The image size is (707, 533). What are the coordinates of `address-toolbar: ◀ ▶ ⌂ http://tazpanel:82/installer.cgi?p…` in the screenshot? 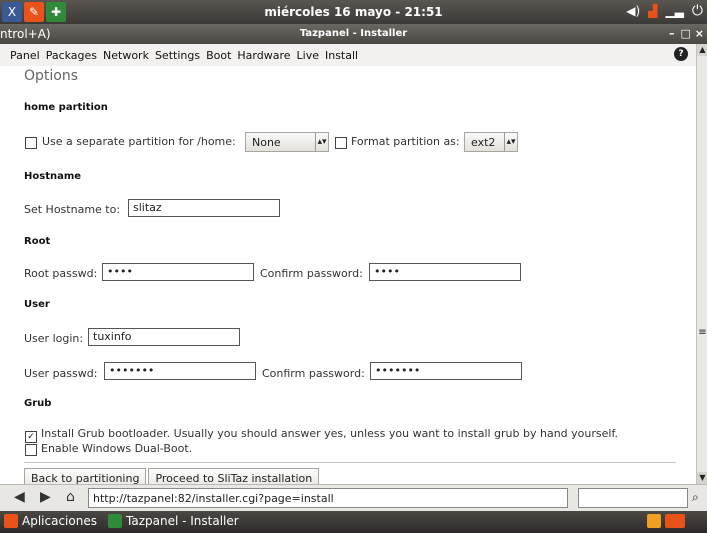 It's located at (353, 498).